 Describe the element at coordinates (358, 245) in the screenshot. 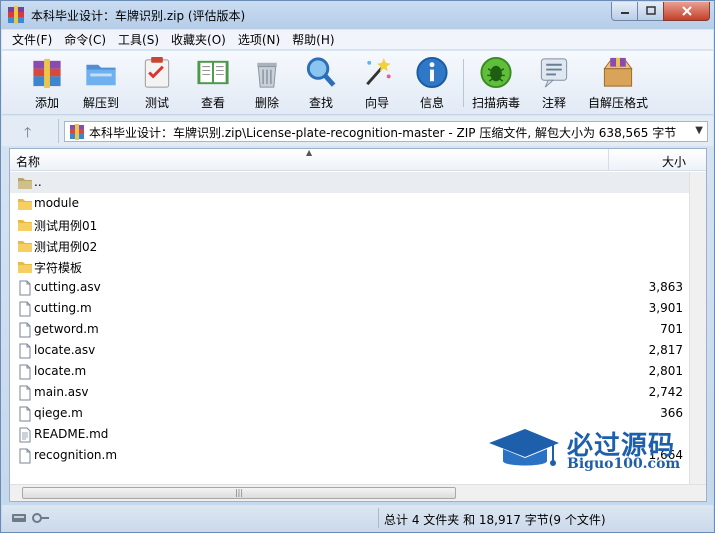

I see `list-item-folder: 测试用例02` at that location.